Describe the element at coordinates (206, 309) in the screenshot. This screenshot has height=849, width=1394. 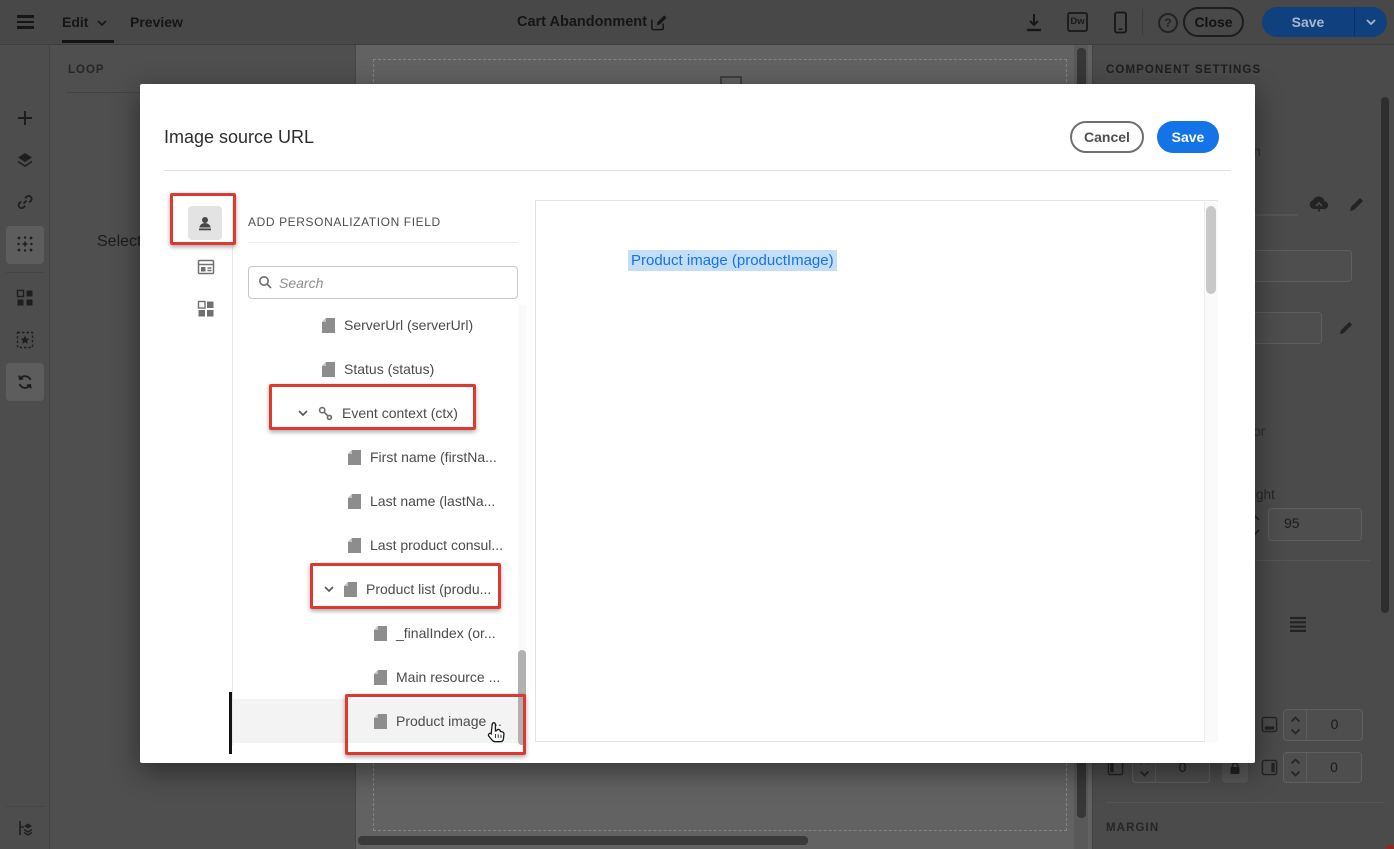
I see `tab-content-blocks` at that location.